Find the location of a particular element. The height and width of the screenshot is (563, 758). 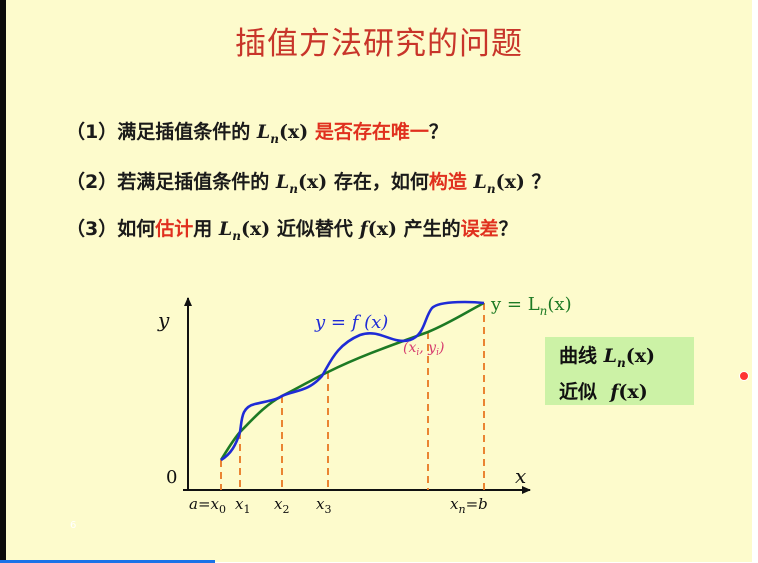

tick-label-x3: x3 is located at coordinates (323, 505).